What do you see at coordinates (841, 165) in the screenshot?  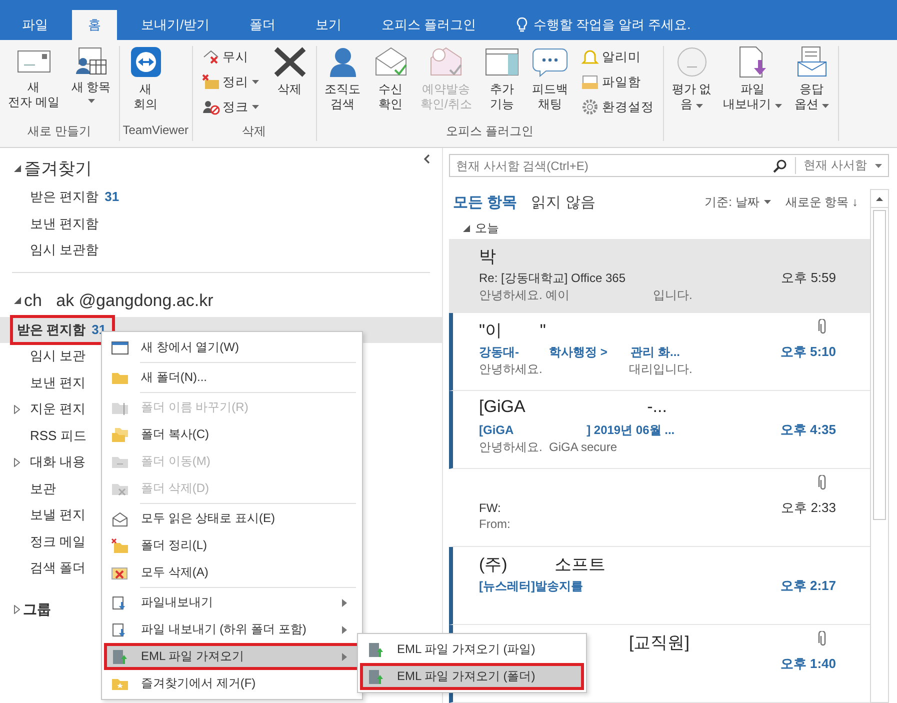 I see `scope-dropdown: 현재 사서함` at bounding box center [841, 165].